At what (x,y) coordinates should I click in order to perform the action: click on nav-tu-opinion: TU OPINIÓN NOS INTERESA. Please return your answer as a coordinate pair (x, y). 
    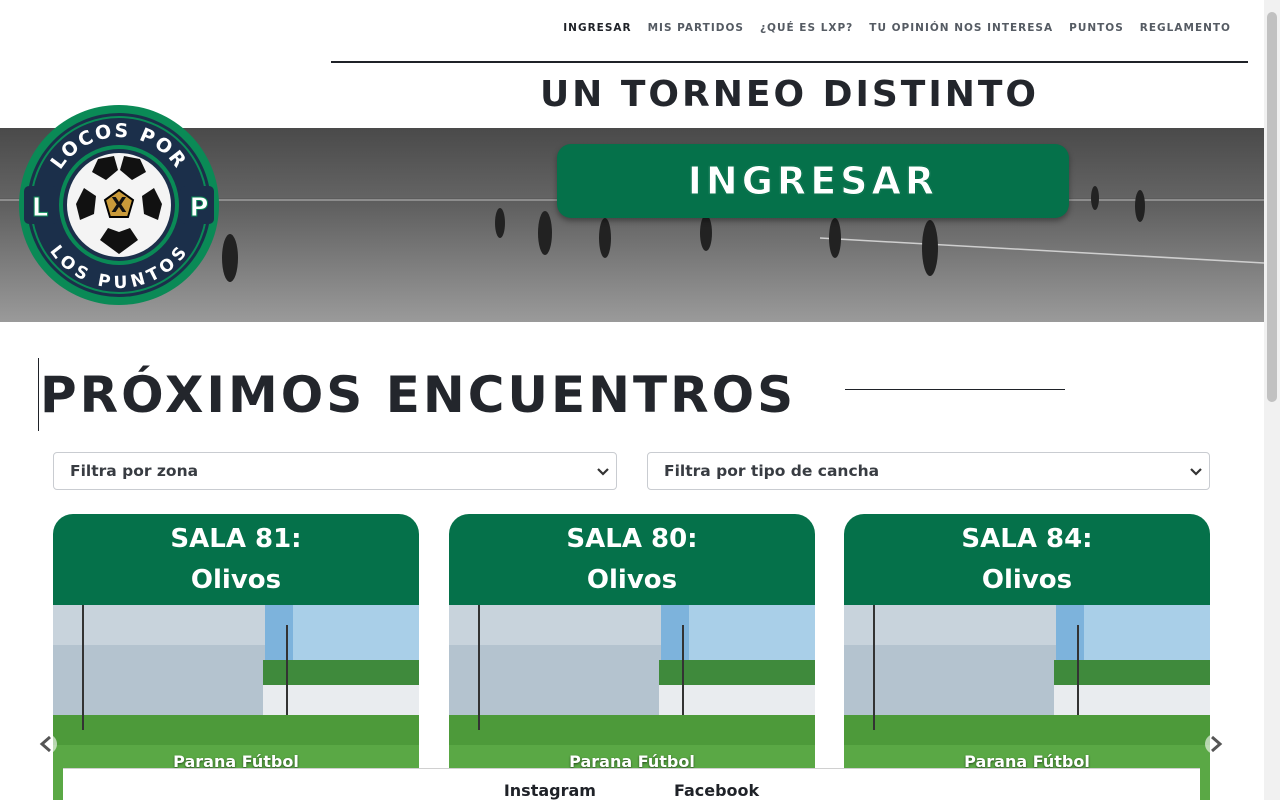
    Looking at the image, I should click on (961, 28).